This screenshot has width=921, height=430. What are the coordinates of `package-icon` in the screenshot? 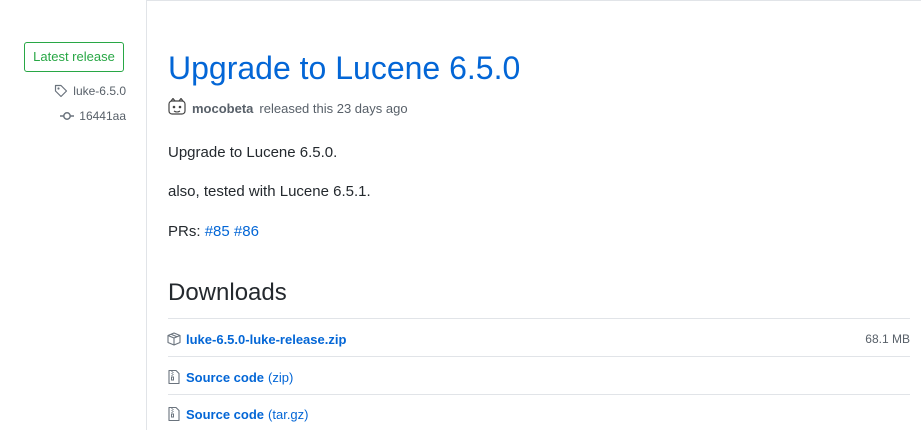 It's located at (174, 339).